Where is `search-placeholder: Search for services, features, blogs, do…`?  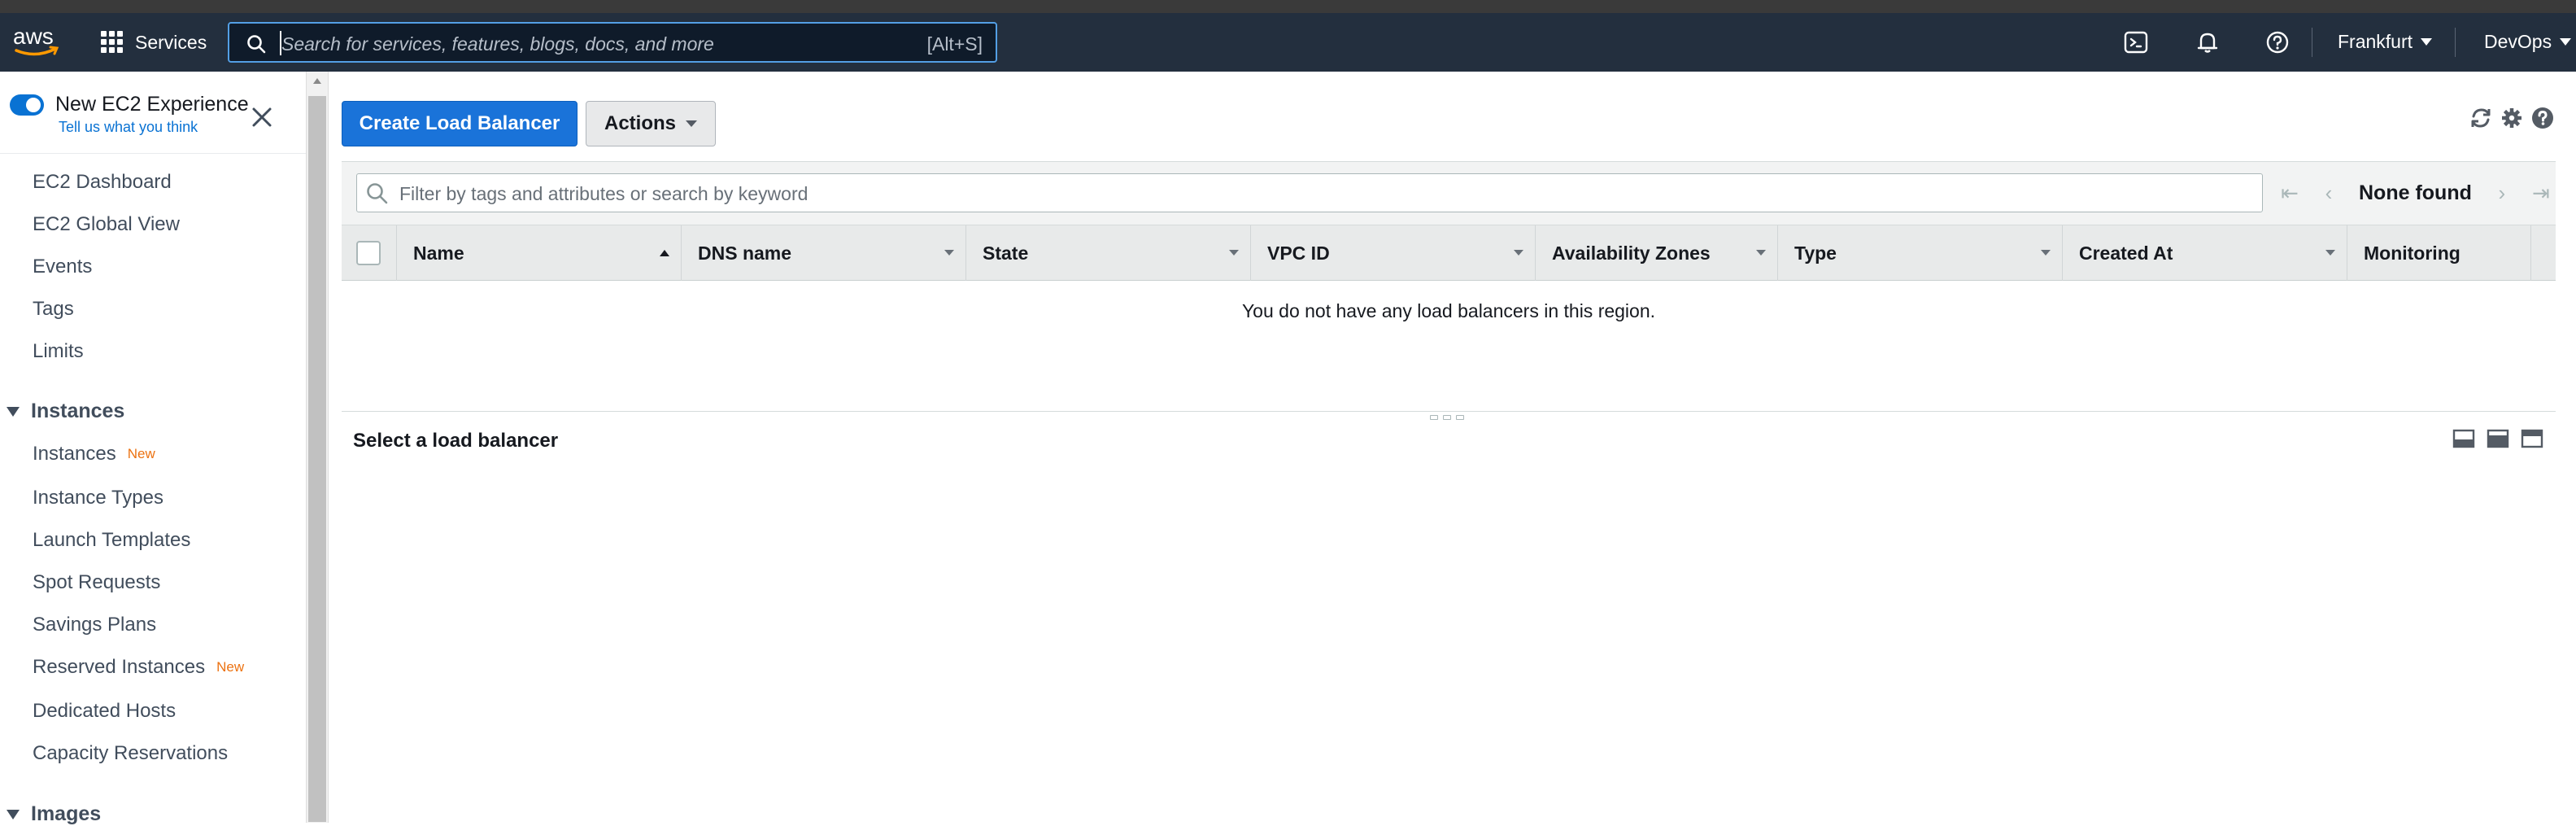 search-placeholder: Search for services, features, blogs, do… is located at coordinates (497, 44).